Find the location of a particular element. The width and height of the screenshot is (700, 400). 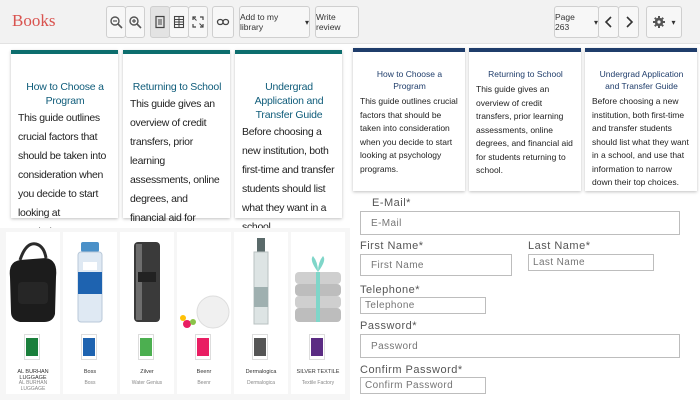

fullscreen-icon is located at coordinates (198, 22).